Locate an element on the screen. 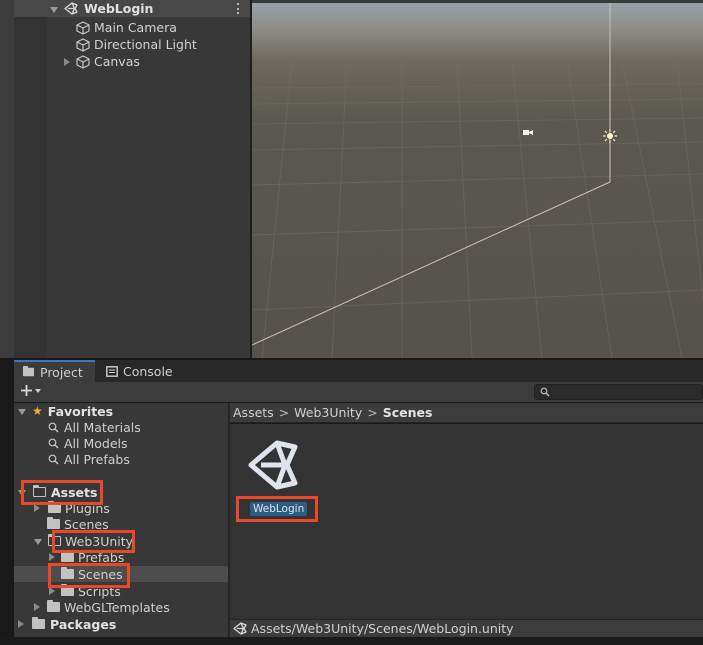  bottom-tab-bar: Project Console is located at coordinates (358, 371).